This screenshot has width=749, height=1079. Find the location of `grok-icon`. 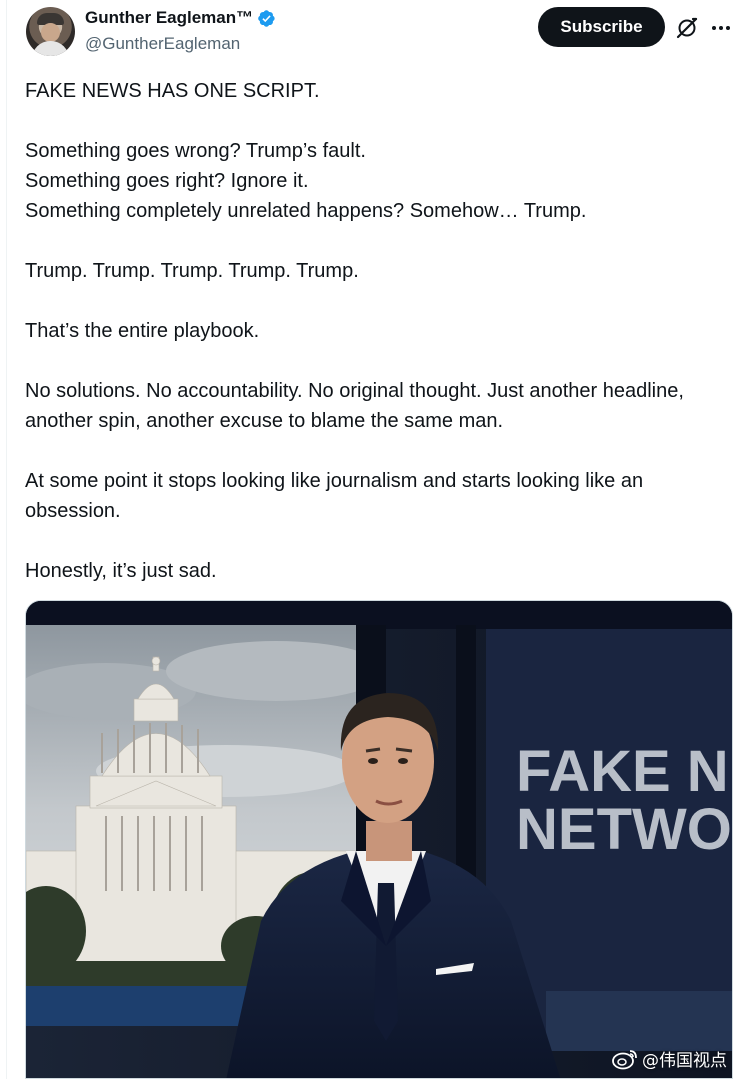

grok-icon is located at coordinates (687, 28).